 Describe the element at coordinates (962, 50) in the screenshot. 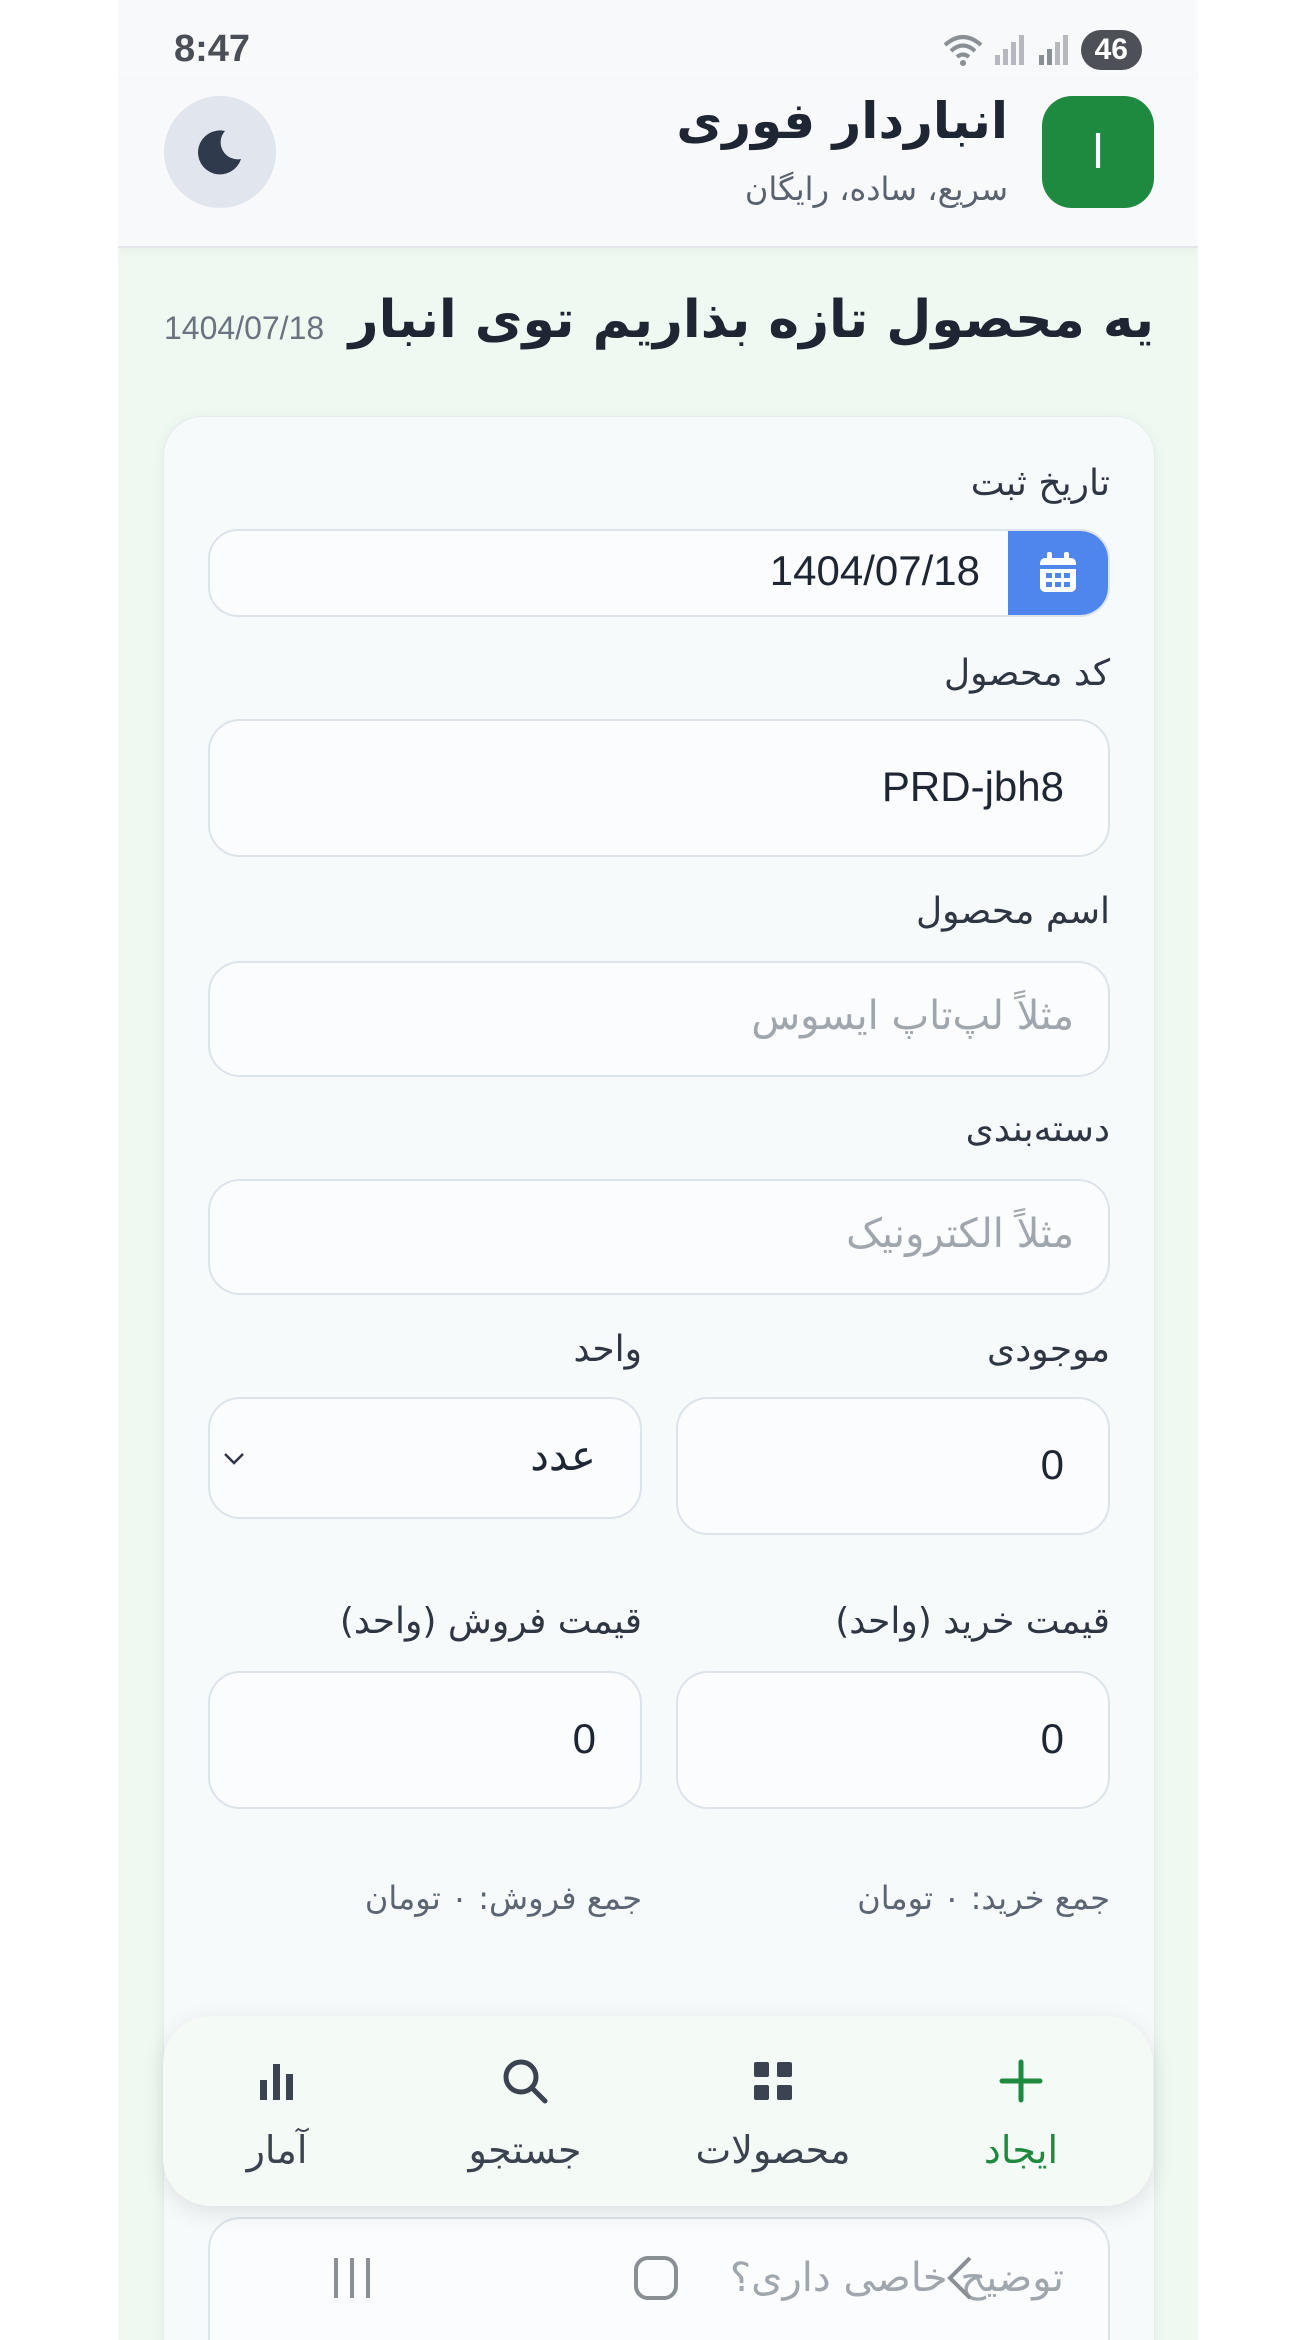

I see `wifi-icon` at that location.